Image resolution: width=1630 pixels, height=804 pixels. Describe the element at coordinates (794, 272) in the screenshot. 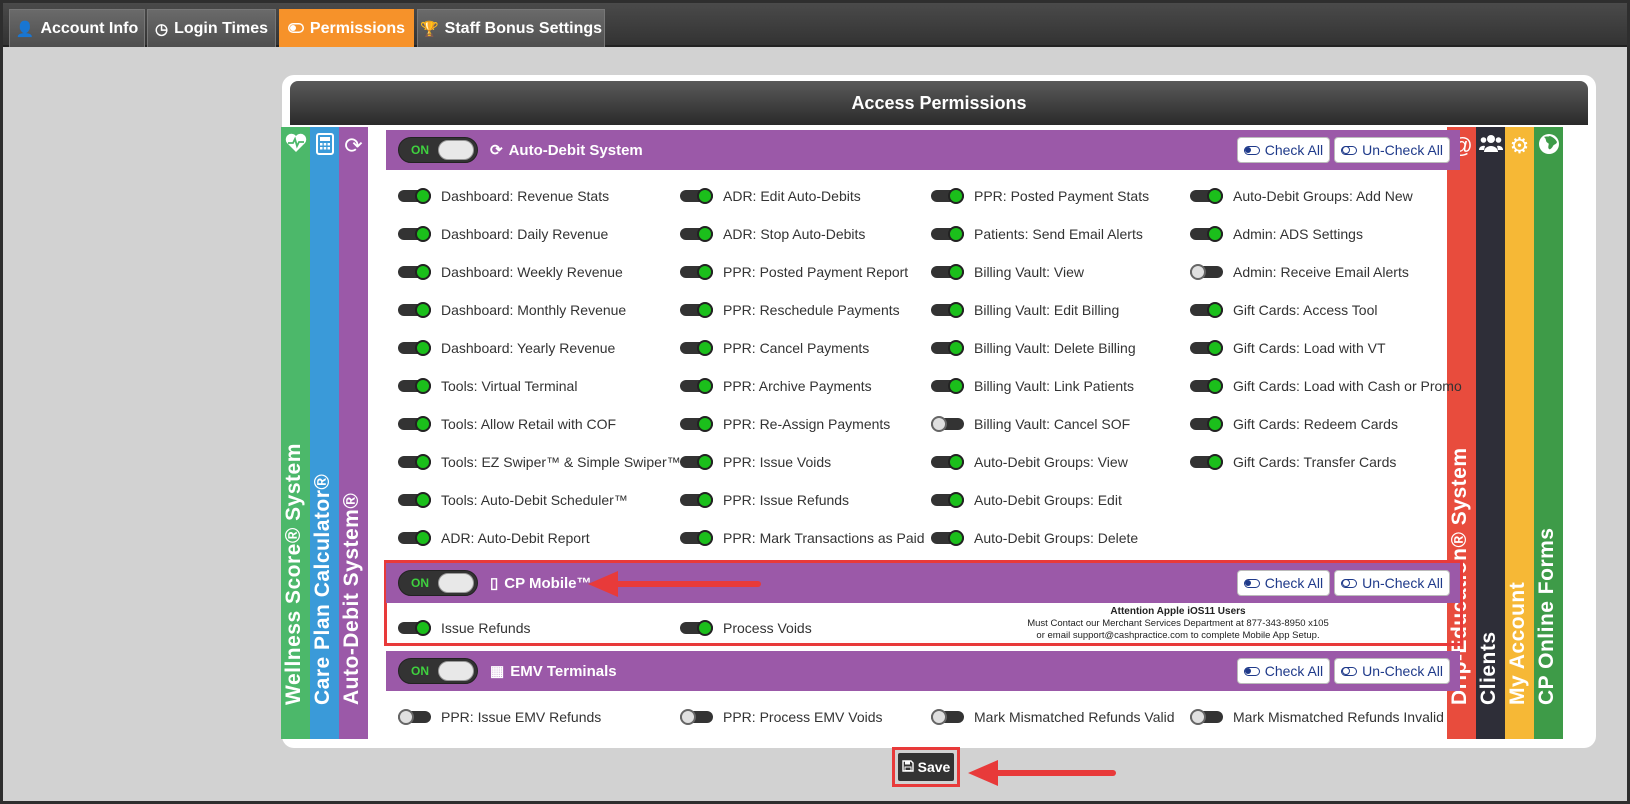

I see `permission-item: PPR: Posted Payment Report` at that location.